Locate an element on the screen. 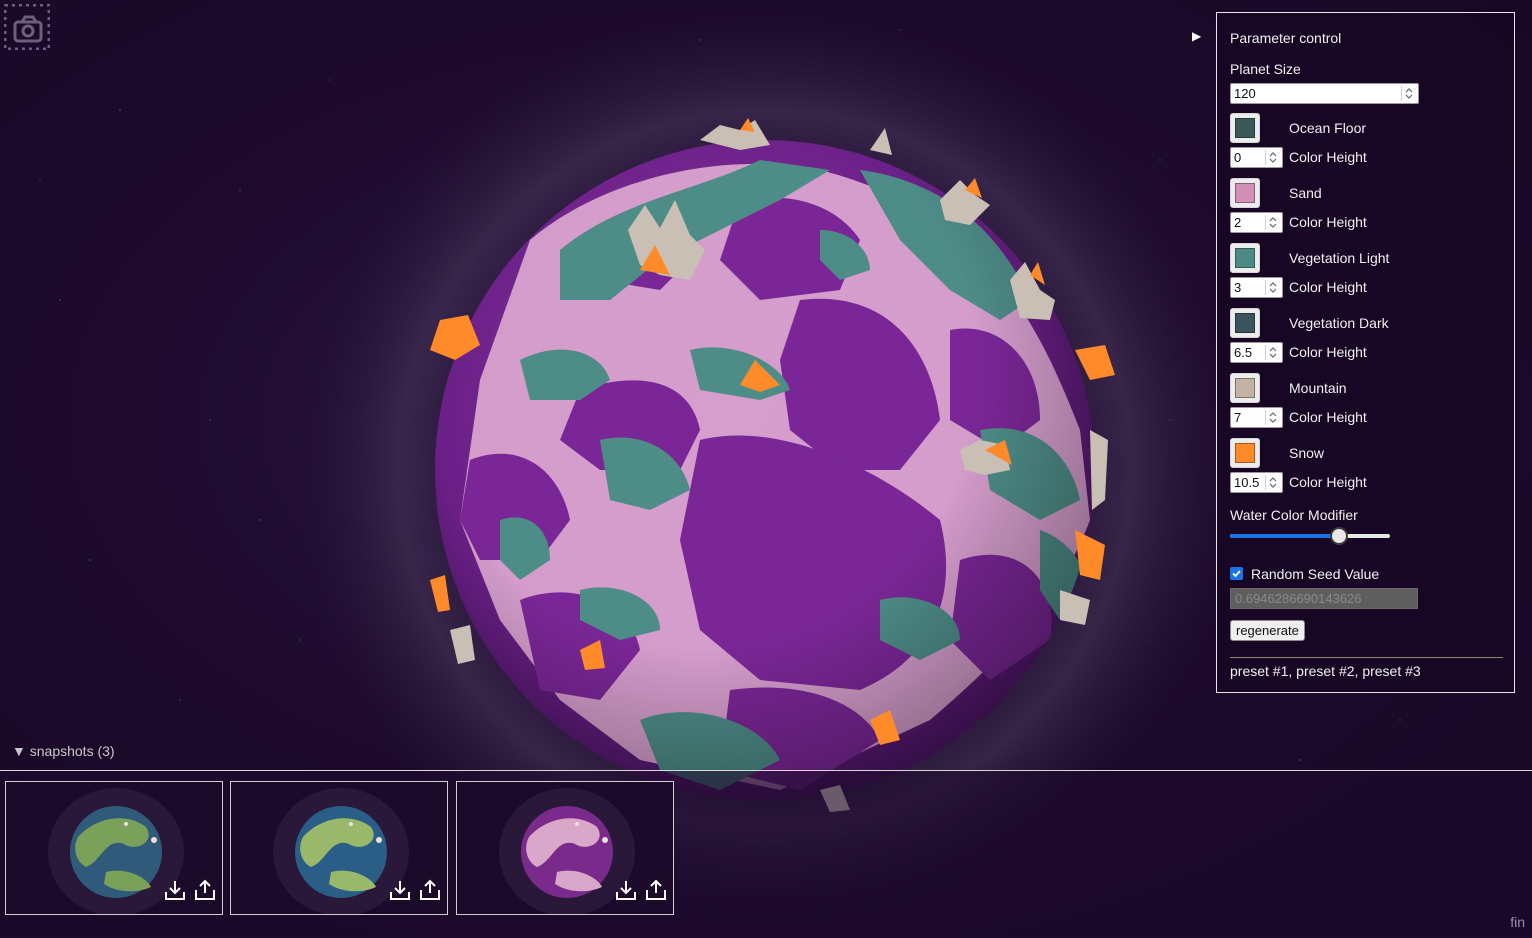 The width and height of the screenshot is (1532, 938). color-height-value: 10.5 is located at coordinates (1247, 482).